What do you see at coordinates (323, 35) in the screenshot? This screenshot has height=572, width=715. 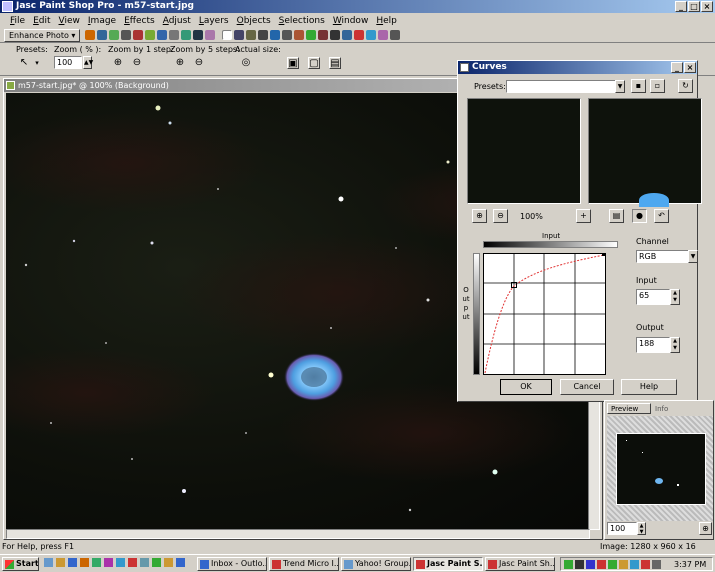 I see `eraser-tool-icon` at bounding box center [323, 35].